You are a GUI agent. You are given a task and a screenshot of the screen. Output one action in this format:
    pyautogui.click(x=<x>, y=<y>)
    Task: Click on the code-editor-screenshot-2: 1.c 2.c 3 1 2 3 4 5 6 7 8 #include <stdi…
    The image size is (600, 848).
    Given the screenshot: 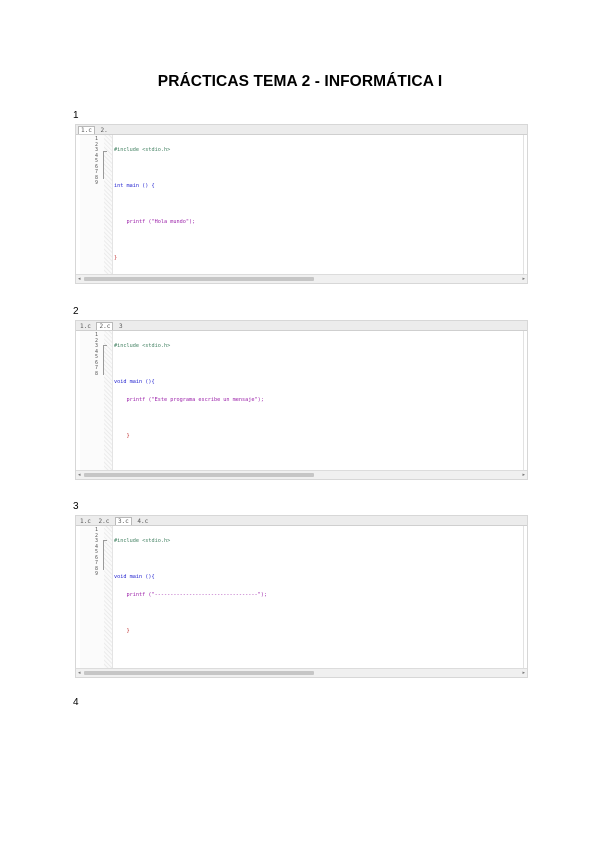 What is the action you would take?
    pyautogui.click(x=301, y=400)
    